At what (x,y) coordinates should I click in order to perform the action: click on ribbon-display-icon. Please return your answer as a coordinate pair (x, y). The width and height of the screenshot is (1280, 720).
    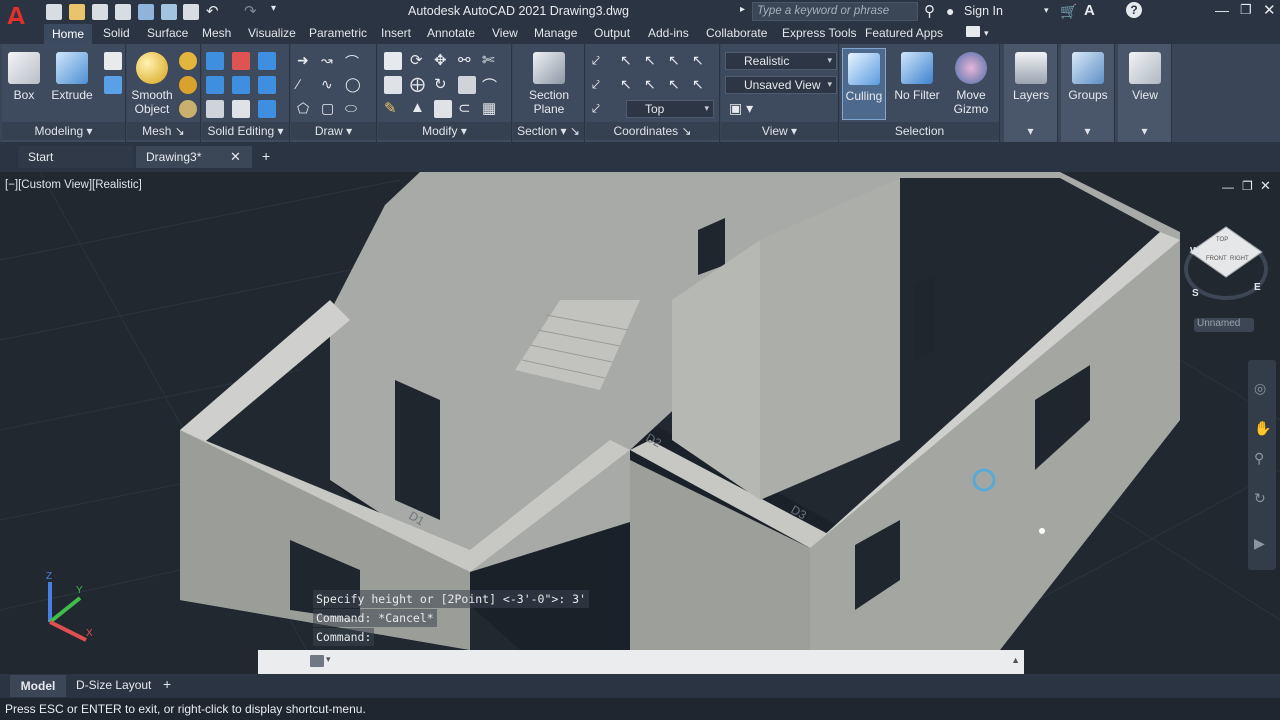
    Looking at the image, I should click on (973, 31).